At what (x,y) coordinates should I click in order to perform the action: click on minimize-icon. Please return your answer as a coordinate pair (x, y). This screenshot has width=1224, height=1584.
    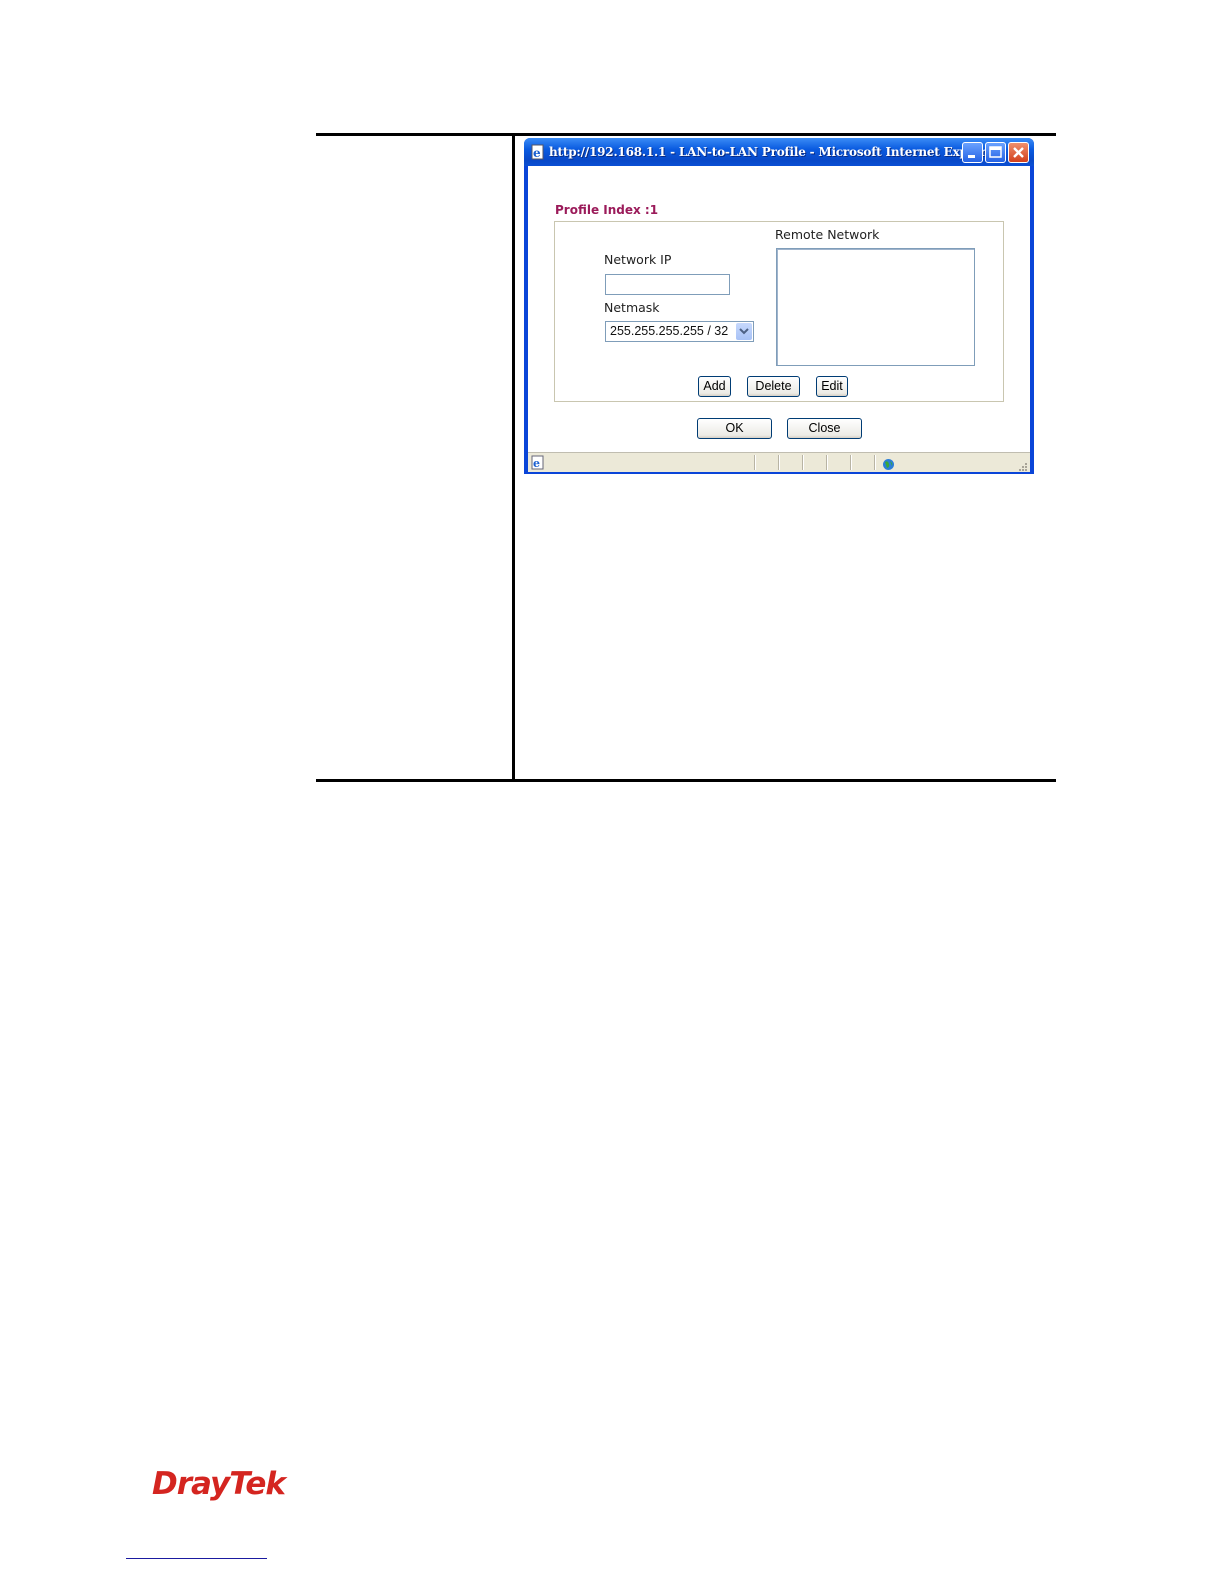
    Looking at the image, I should click on (971, 156).